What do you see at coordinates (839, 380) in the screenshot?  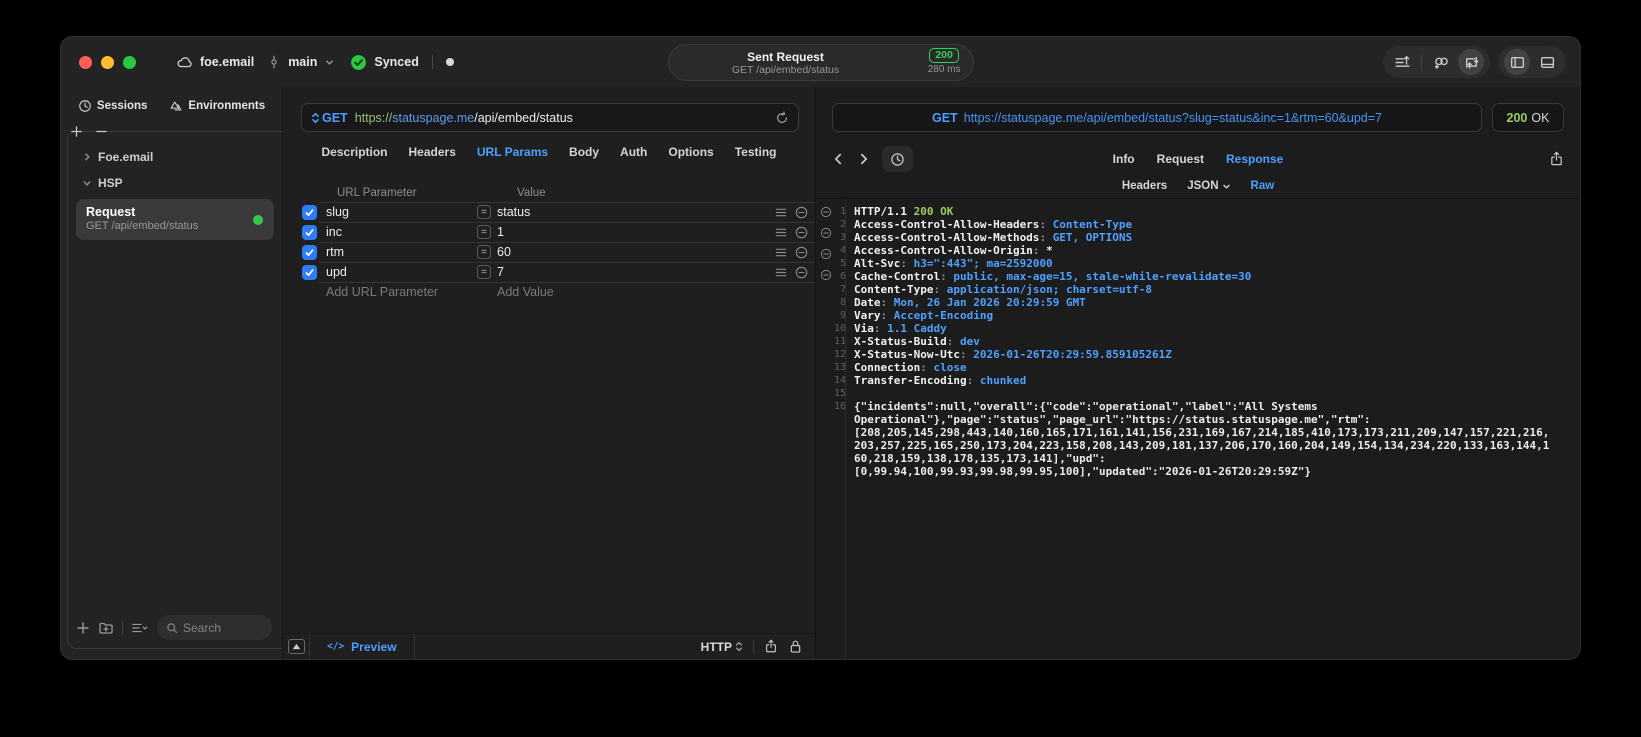 I see `line-number: 14` at bounding box center [839, 380].